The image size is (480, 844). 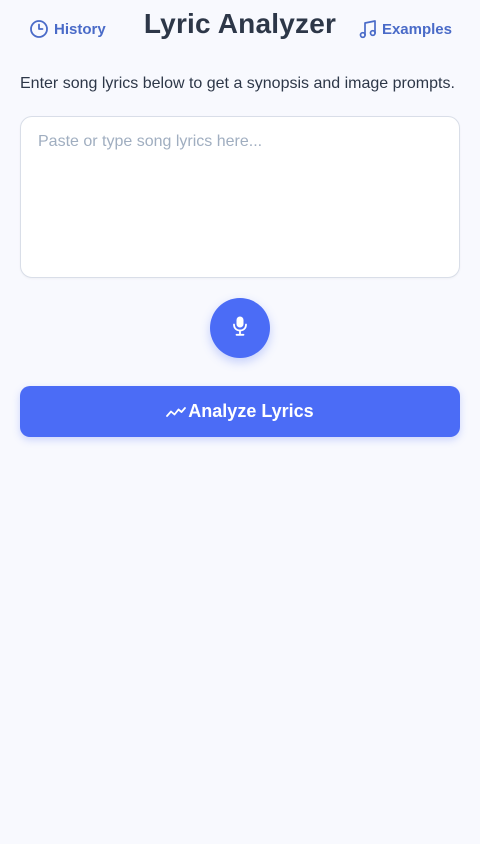 What do you see at coordinates (368, 29) in the screenshot?
I see `music-note-icon` at bounding box center [368, 29].